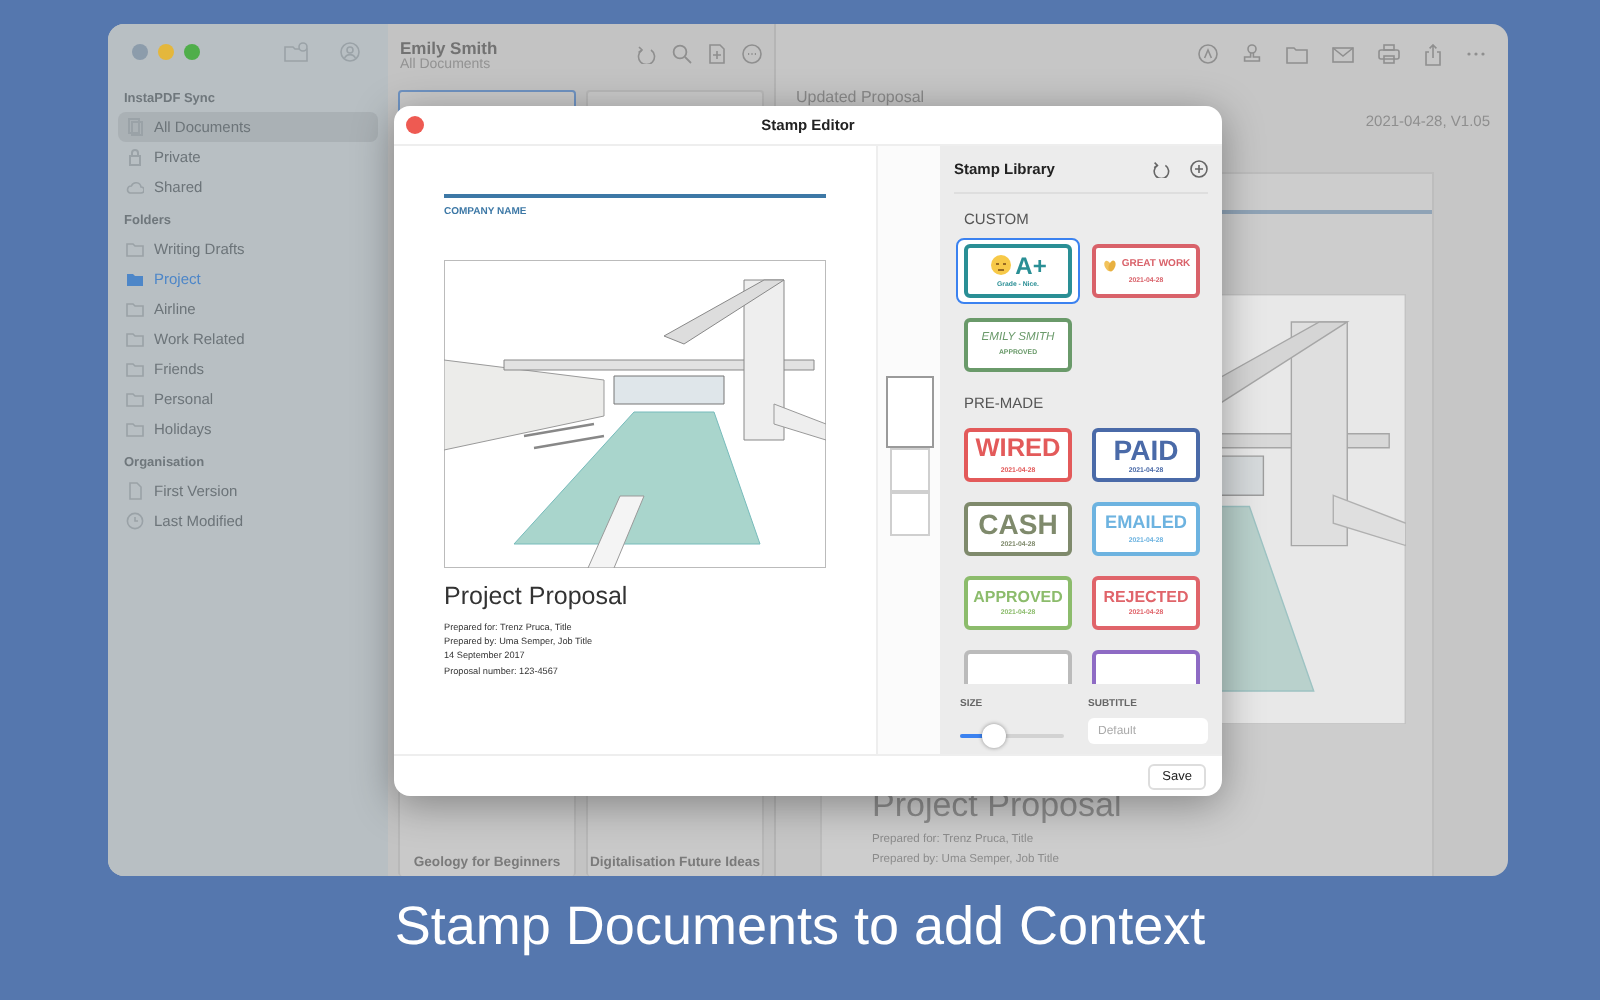  Describe the element at coordinates (1031, 265) in the screenshot. I see `stamp-text: A+` at that location.